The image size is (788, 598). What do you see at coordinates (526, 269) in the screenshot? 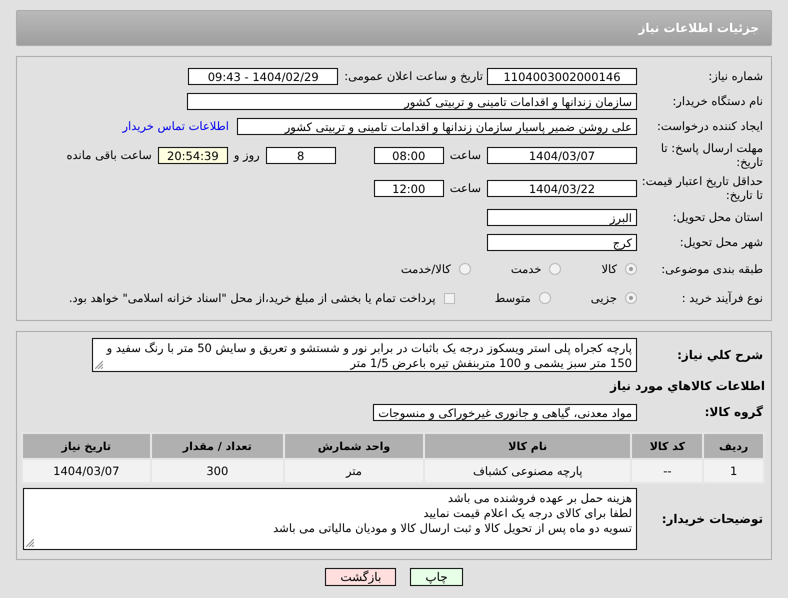
I see `radio-label: خدمت` at bounding box center [526, 269].